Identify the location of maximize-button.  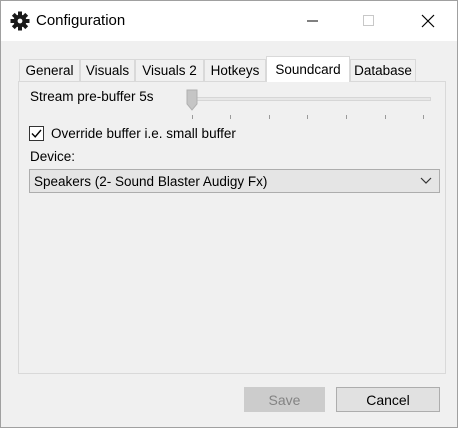
(369, 21).